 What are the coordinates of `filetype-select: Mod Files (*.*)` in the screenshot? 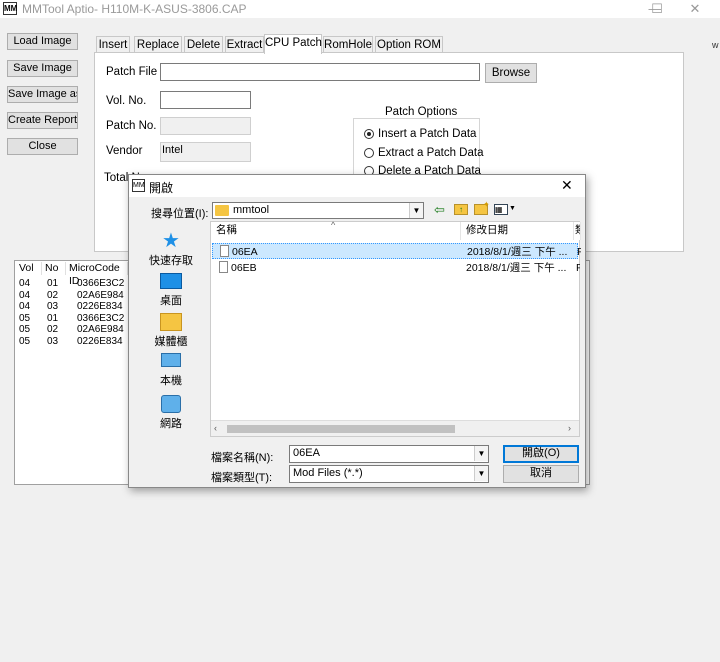 It's located at (389, 474).